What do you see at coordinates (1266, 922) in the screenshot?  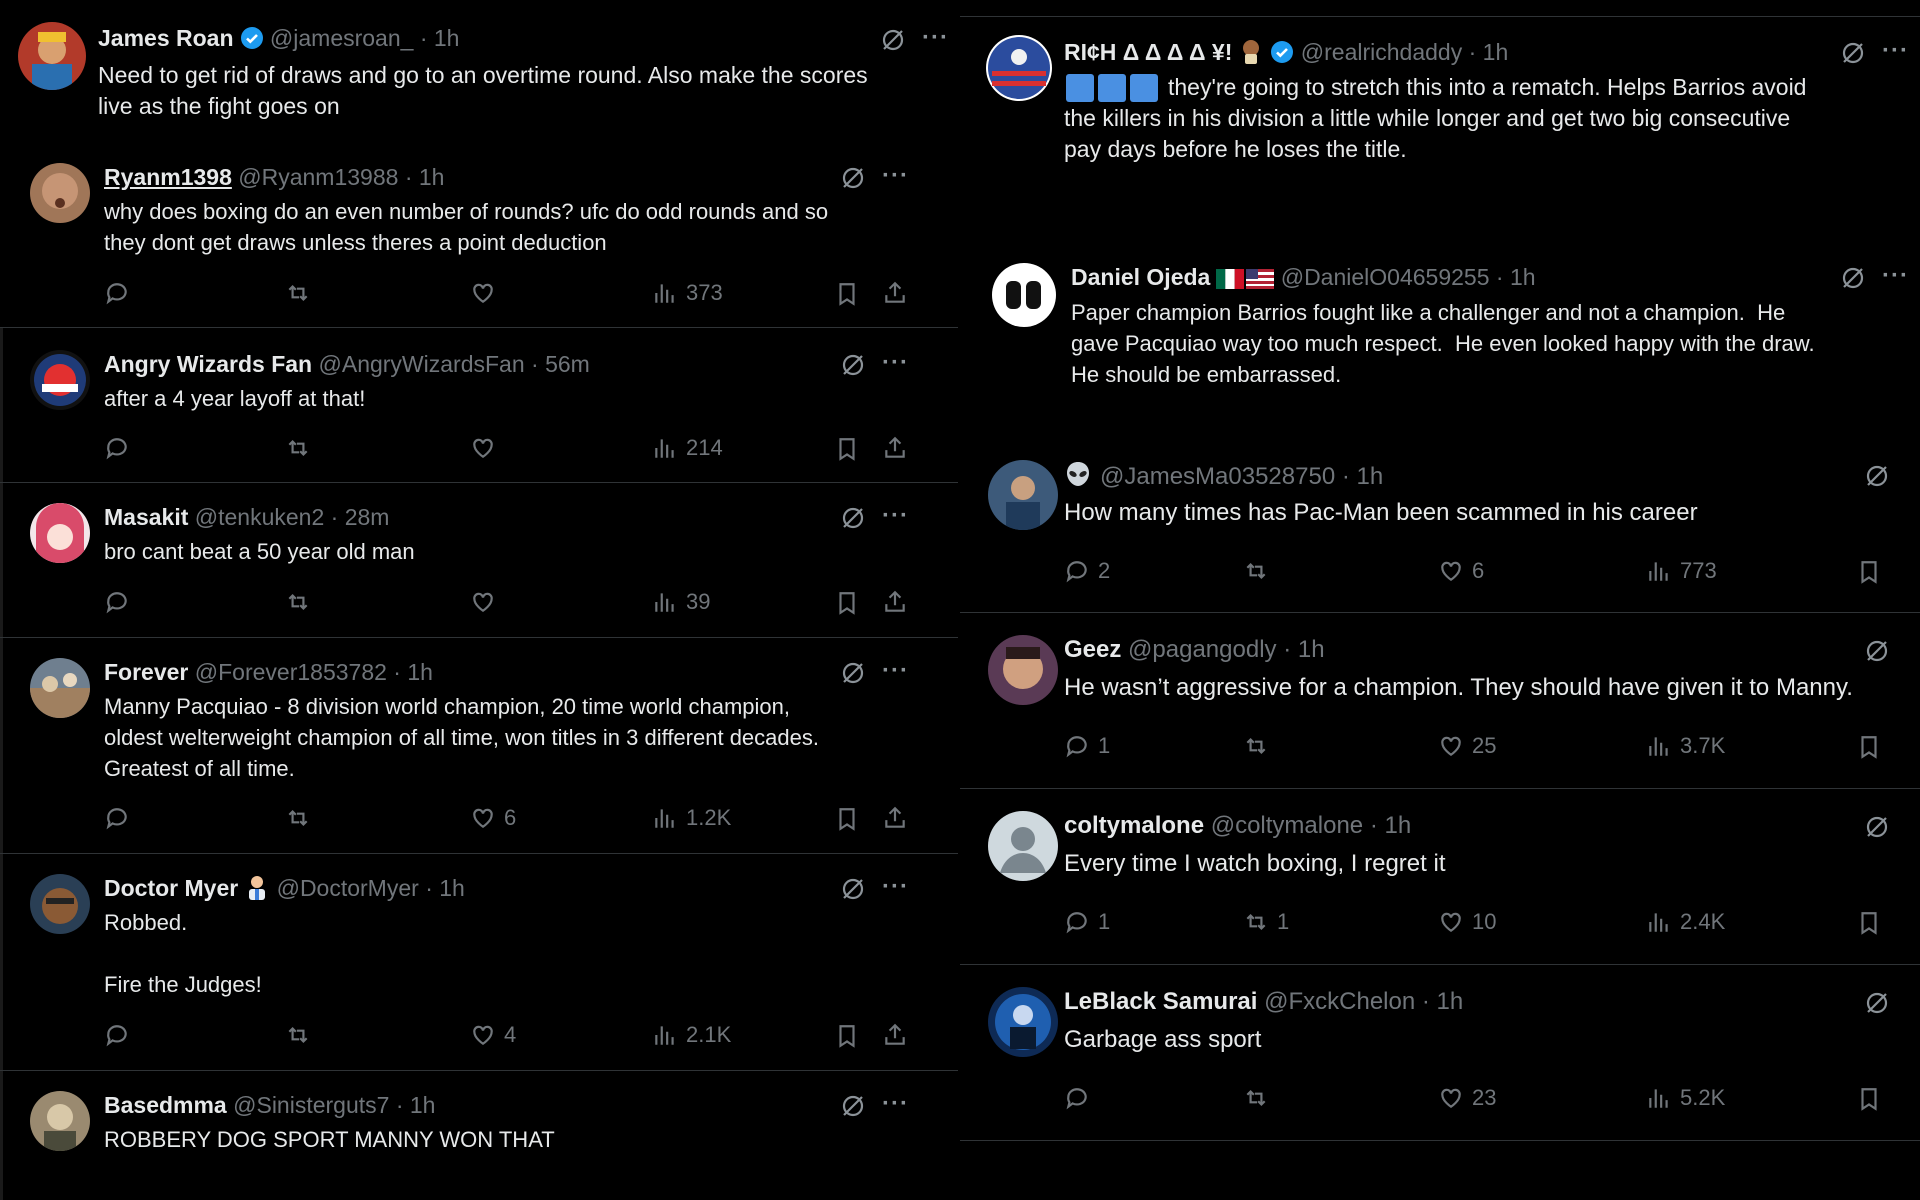 I see `repost-button: 1` at bounding box center [1266, 922].